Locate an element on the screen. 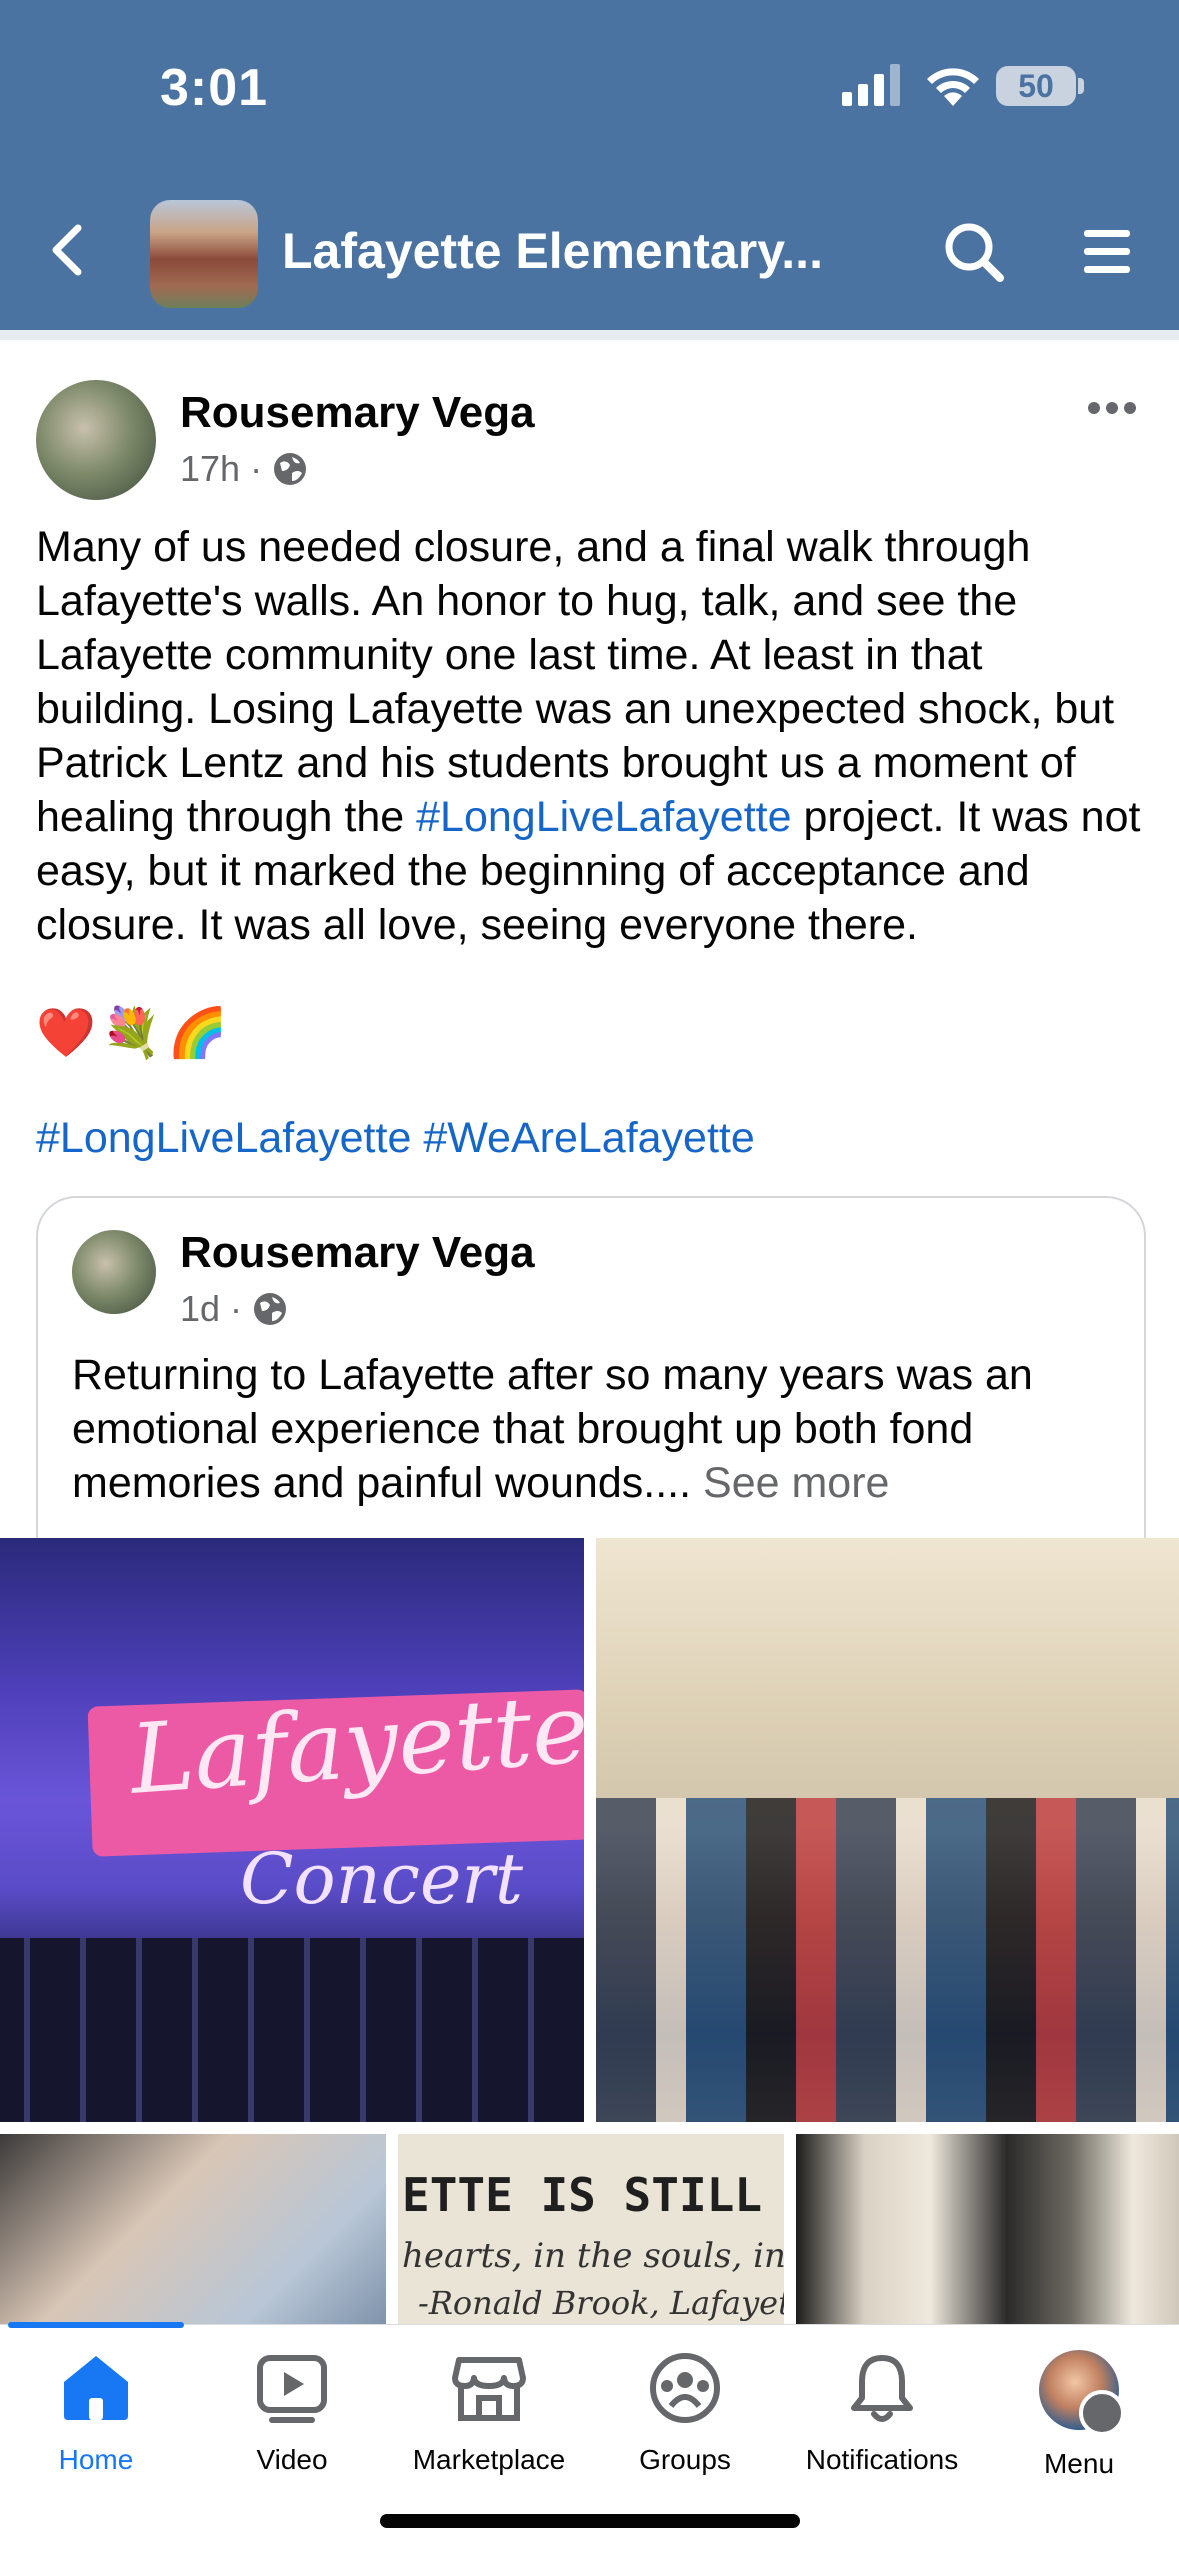 This screenshot has height=2557, width=1179. more-options-icon is located at coordinates (1112, 408).